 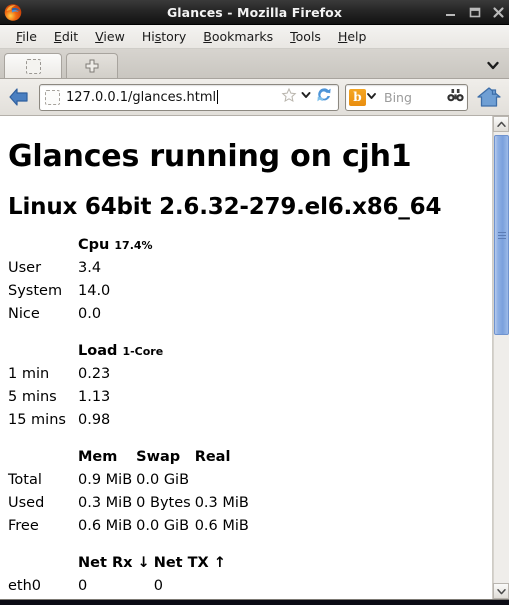 I want to click on scrollbar-grip-icon, so click(x=501, y=235).